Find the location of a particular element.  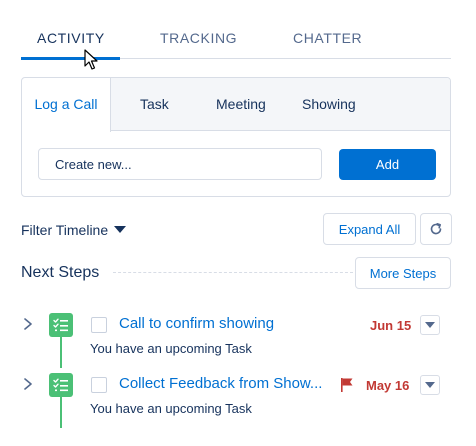

composer-tab-task: Task is located at coordinates (154, 104).